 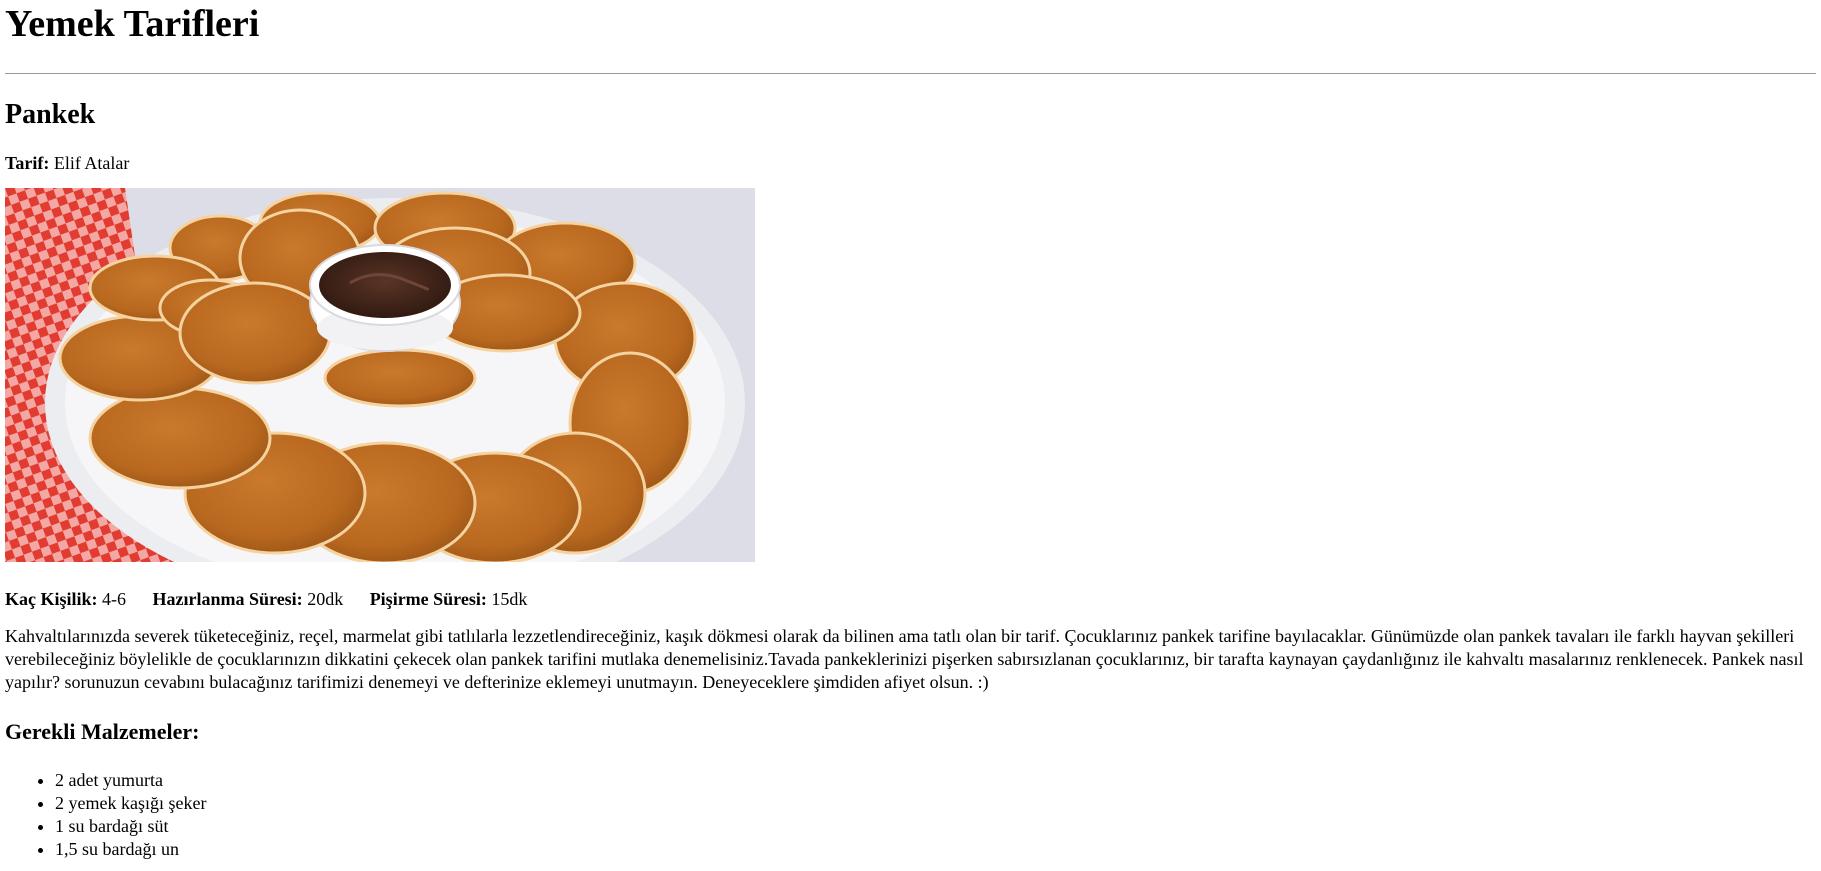 What do you see at coordinates (91, 163) in the screenshot?
I see `author-name: Elif Atalar` at bounding box center [91, 163].